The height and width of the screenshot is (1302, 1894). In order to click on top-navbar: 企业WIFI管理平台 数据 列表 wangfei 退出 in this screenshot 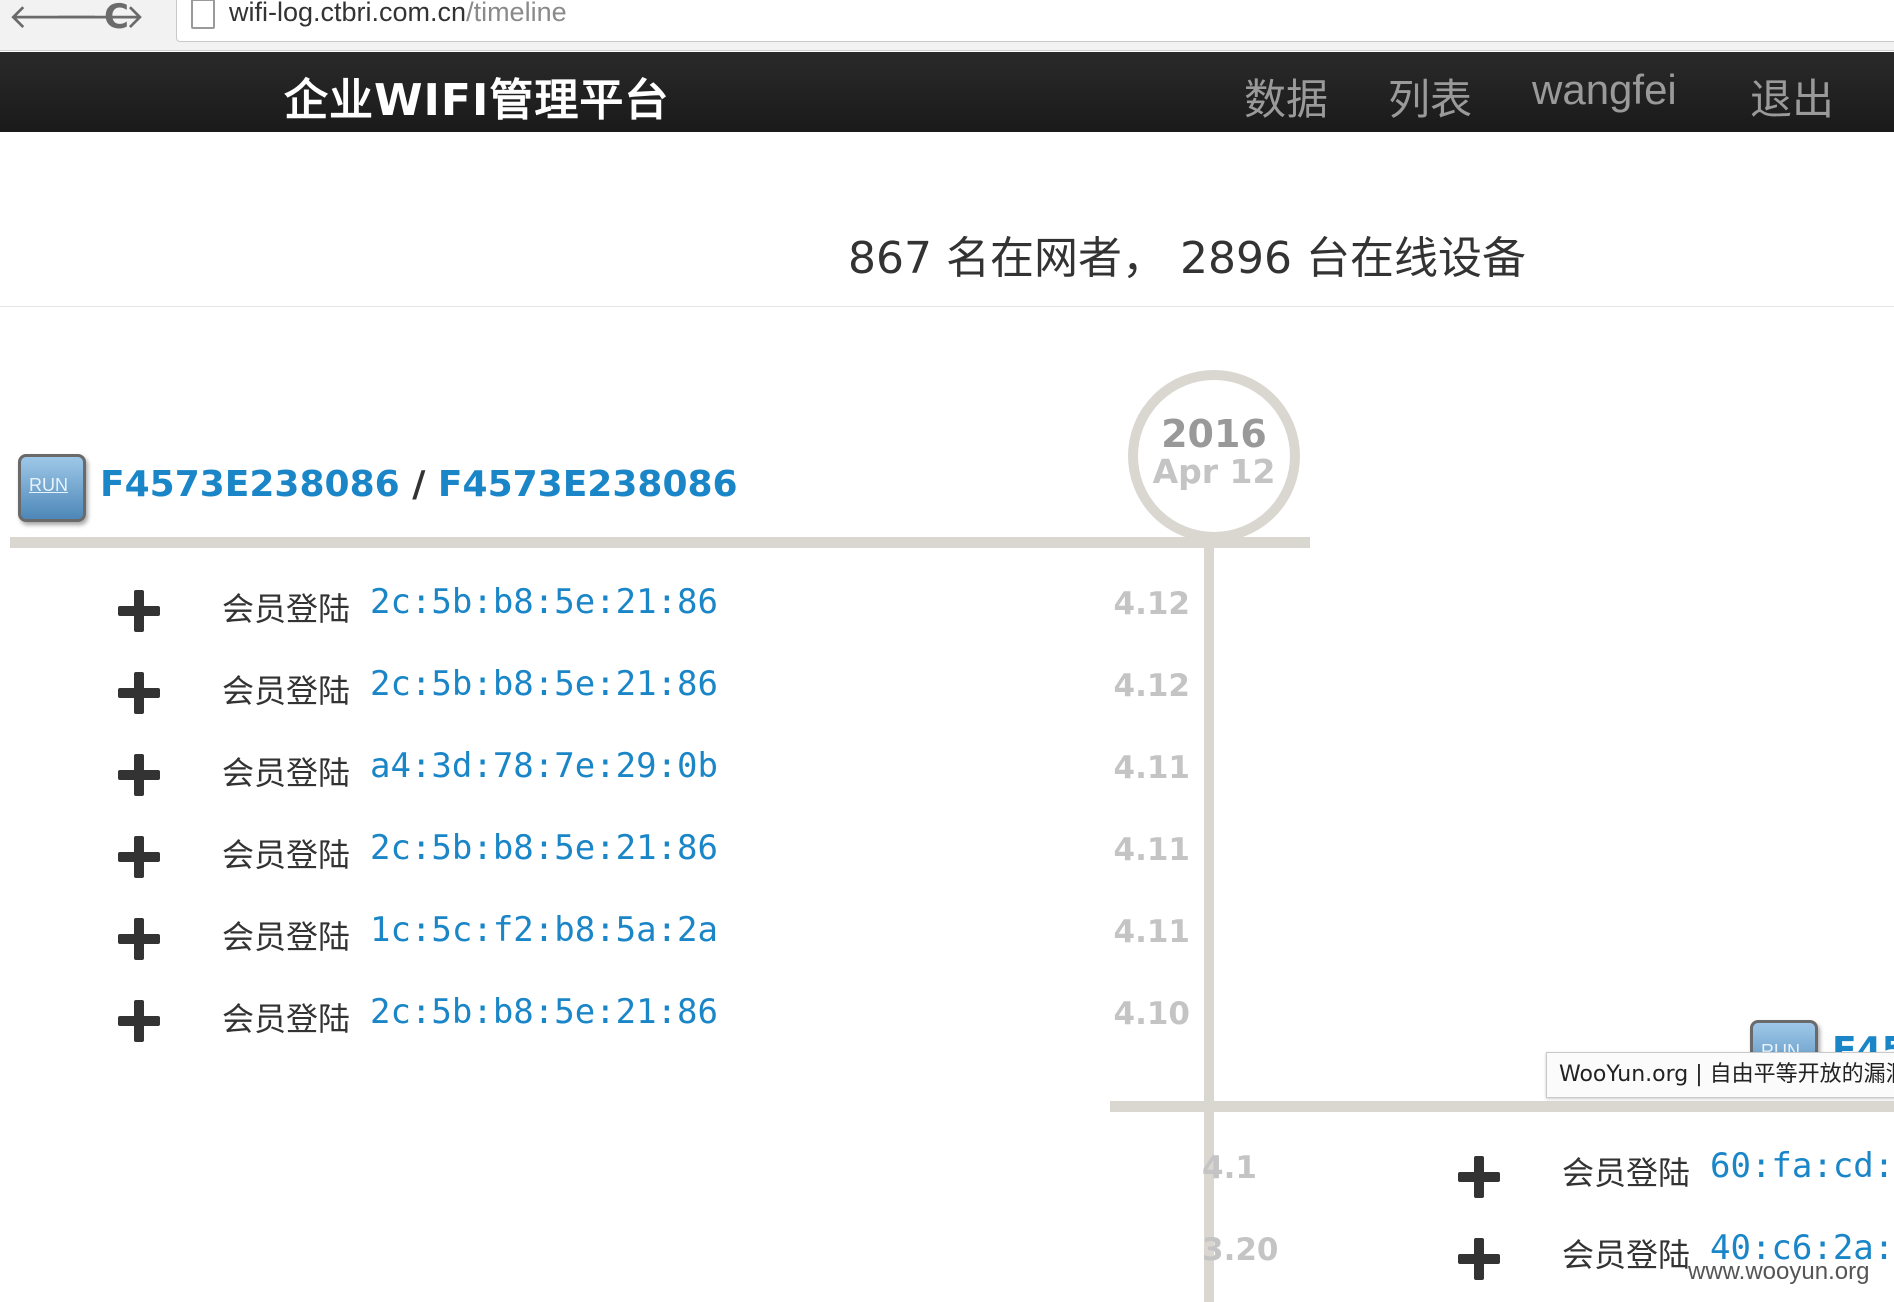, I will do `click(947, 92)`.